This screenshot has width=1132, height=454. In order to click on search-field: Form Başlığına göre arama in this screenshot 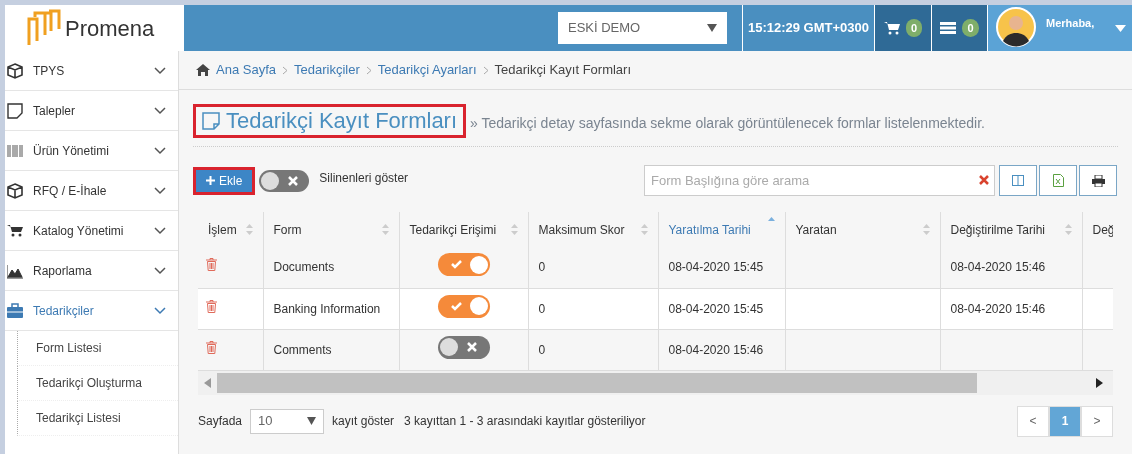, I will do `click(819, 180)`.